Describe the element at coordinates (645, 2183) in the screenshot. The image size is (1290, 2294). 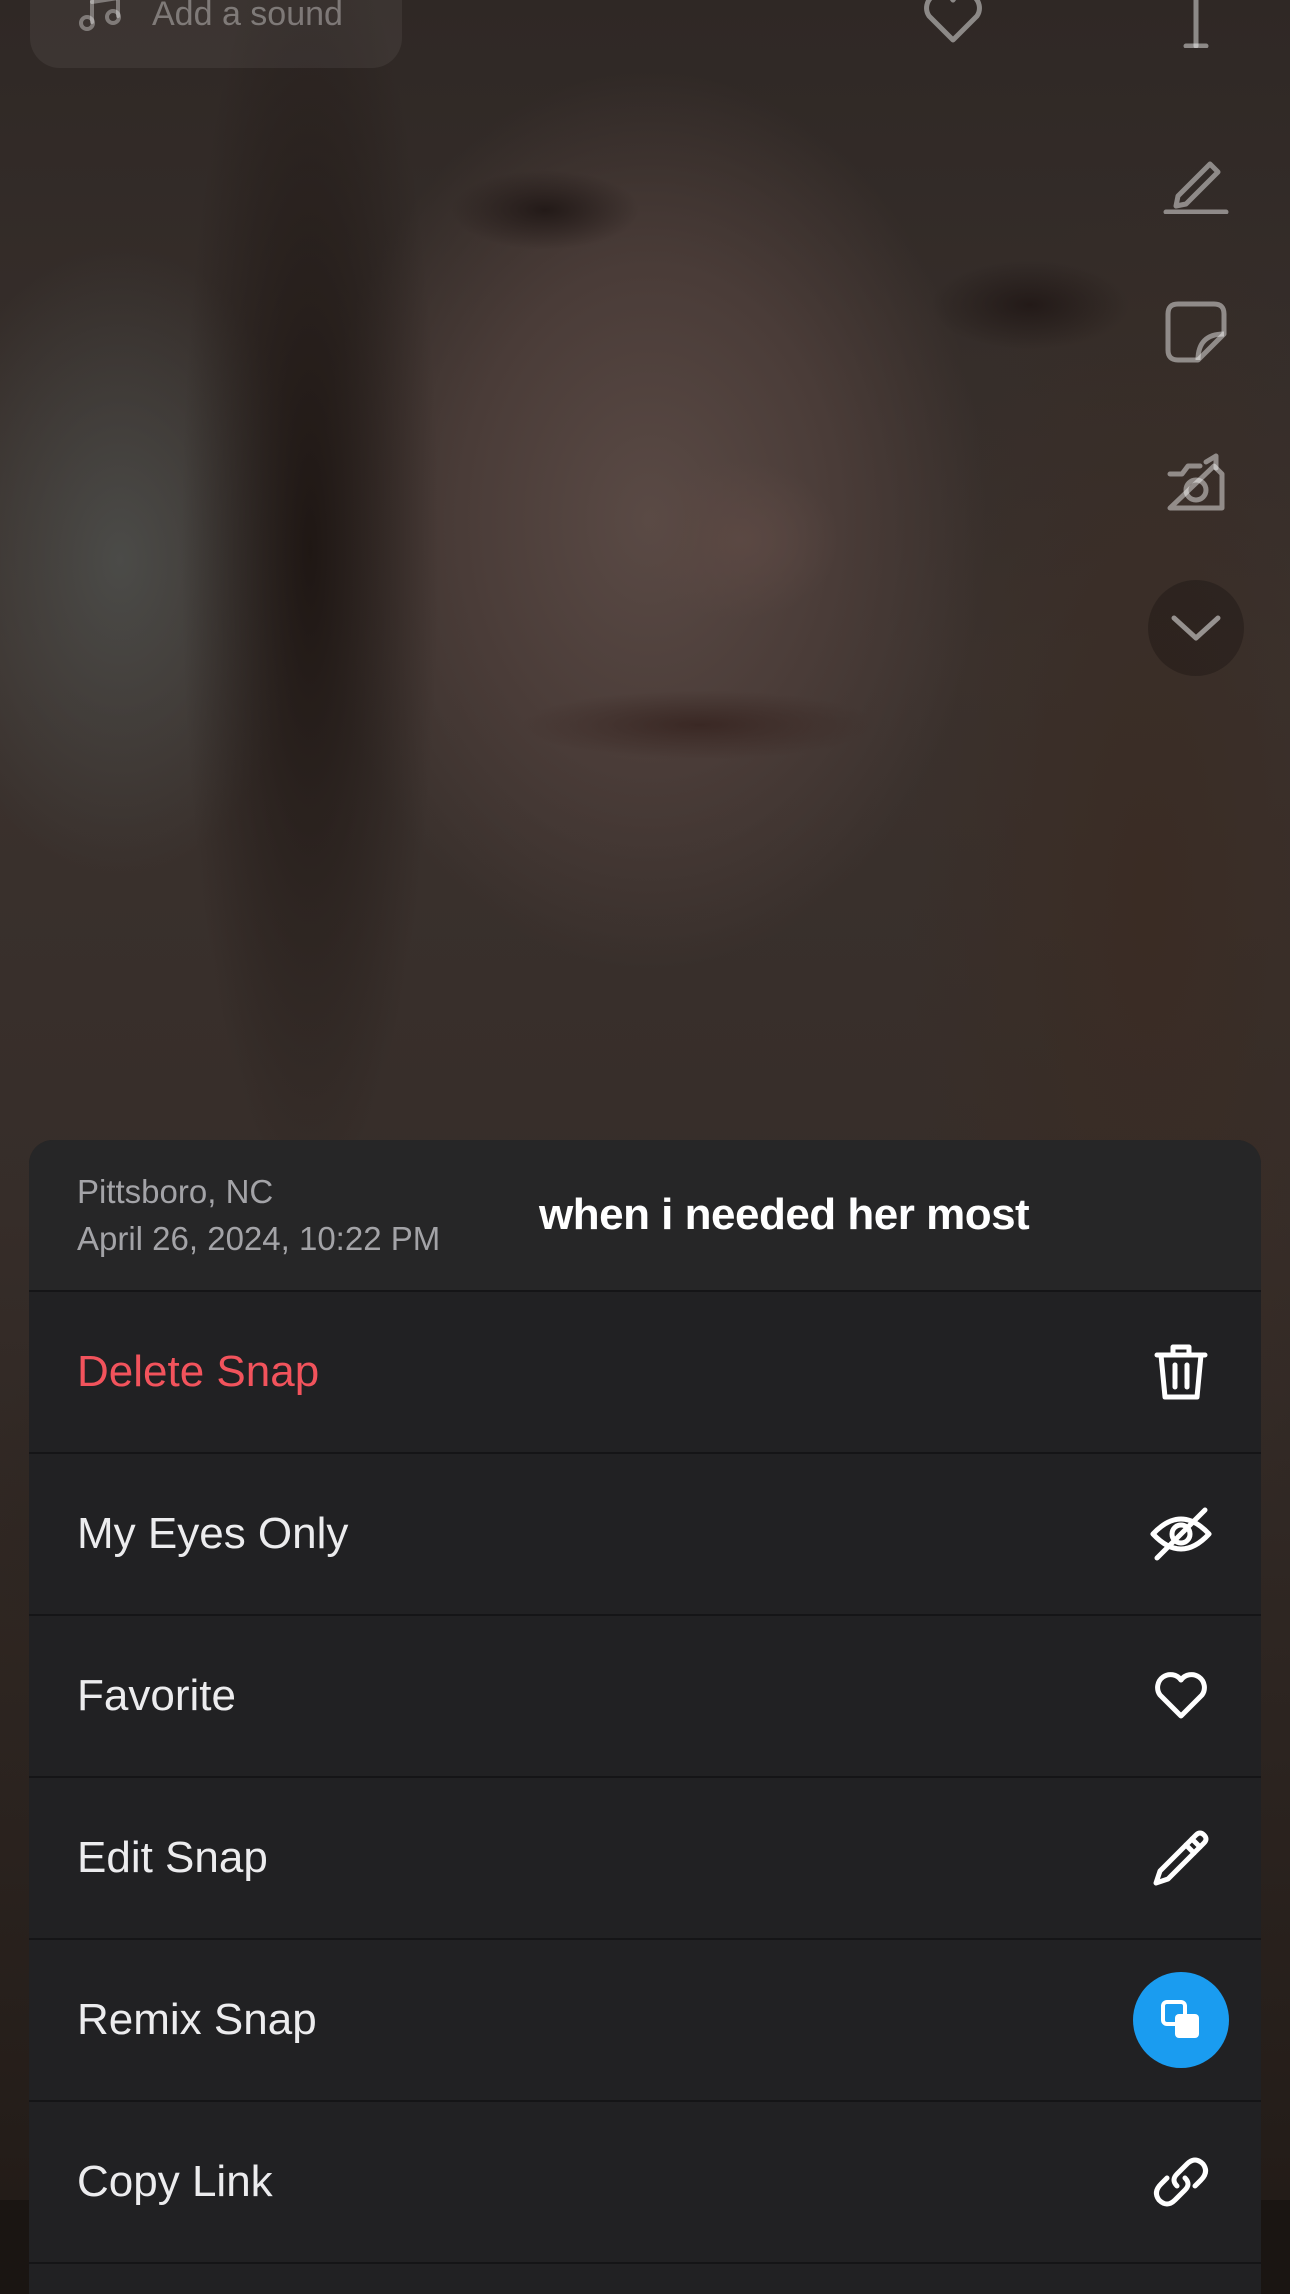
I see `copy-link-button: Copy Link` at that location.